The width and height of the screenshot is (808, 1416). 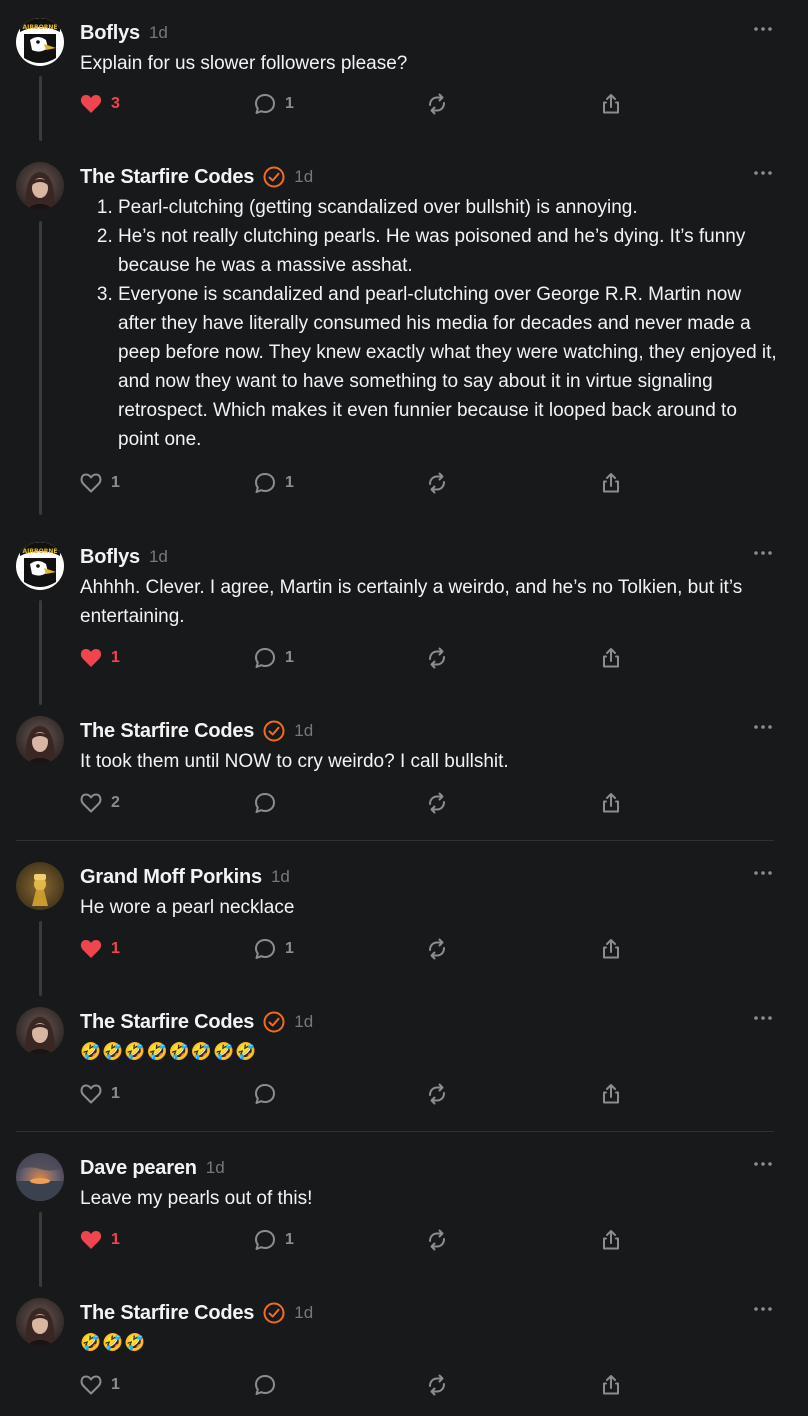 I want to click on like-button: 2, so click(x=100, y=803).